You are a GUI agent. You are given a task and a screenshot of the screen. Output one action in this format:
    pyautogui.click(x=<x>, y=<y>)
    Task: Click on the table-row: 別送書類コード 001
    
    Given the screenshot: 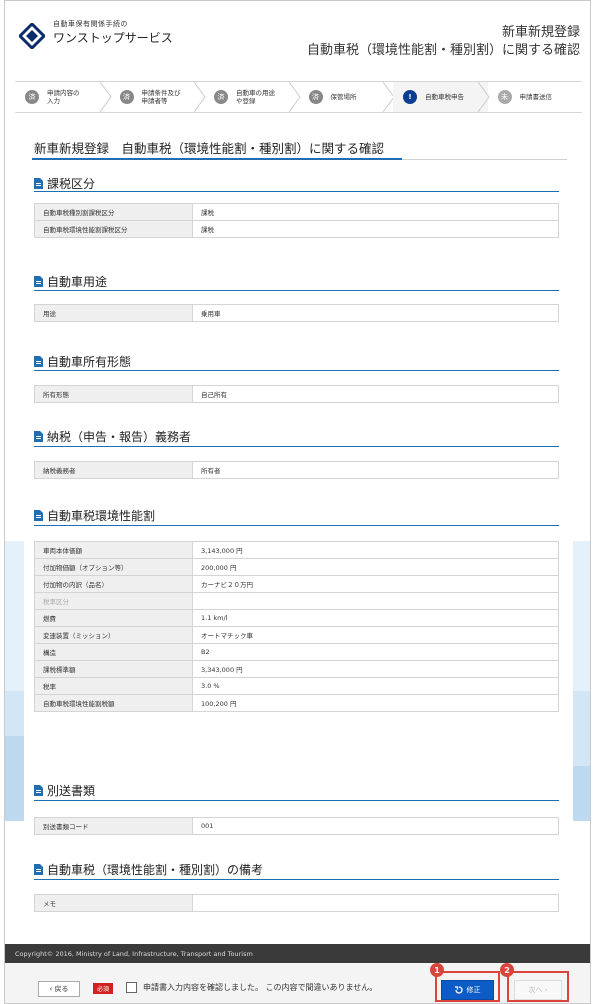 What is the action you would take?
    pyautogui.click(x=296, y=826)
    